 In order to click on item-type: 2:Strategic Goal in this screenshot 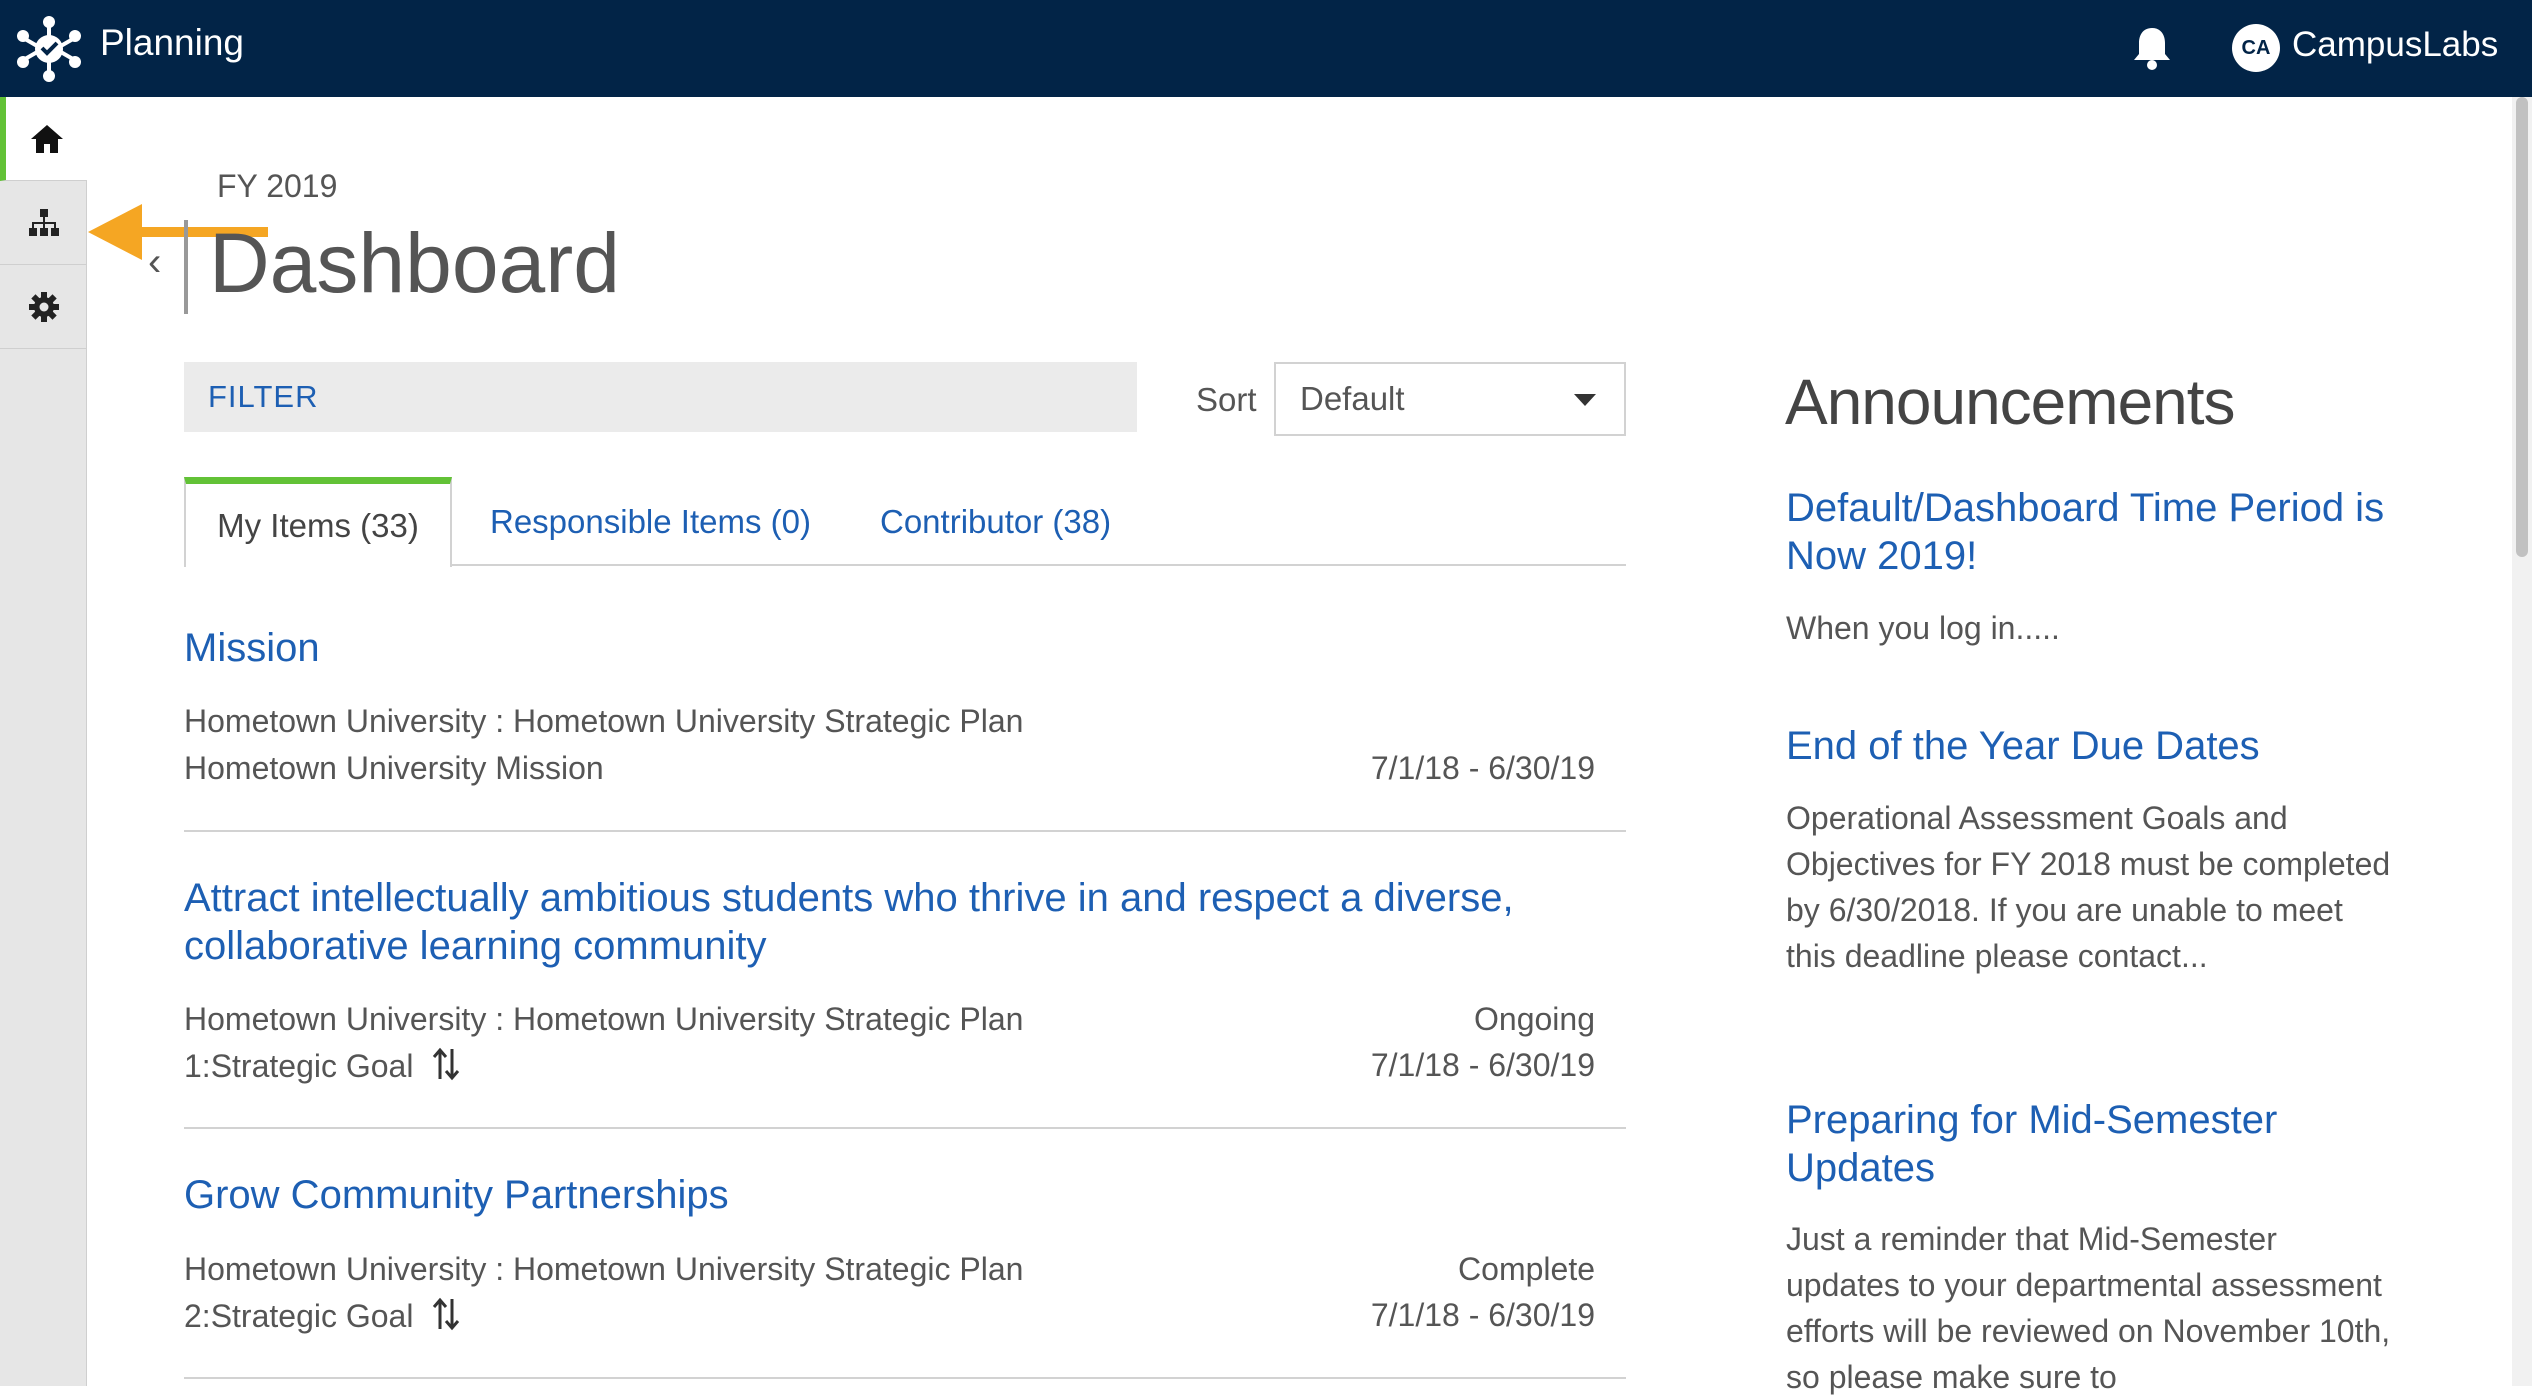, I will do `click(299, 1316)`.